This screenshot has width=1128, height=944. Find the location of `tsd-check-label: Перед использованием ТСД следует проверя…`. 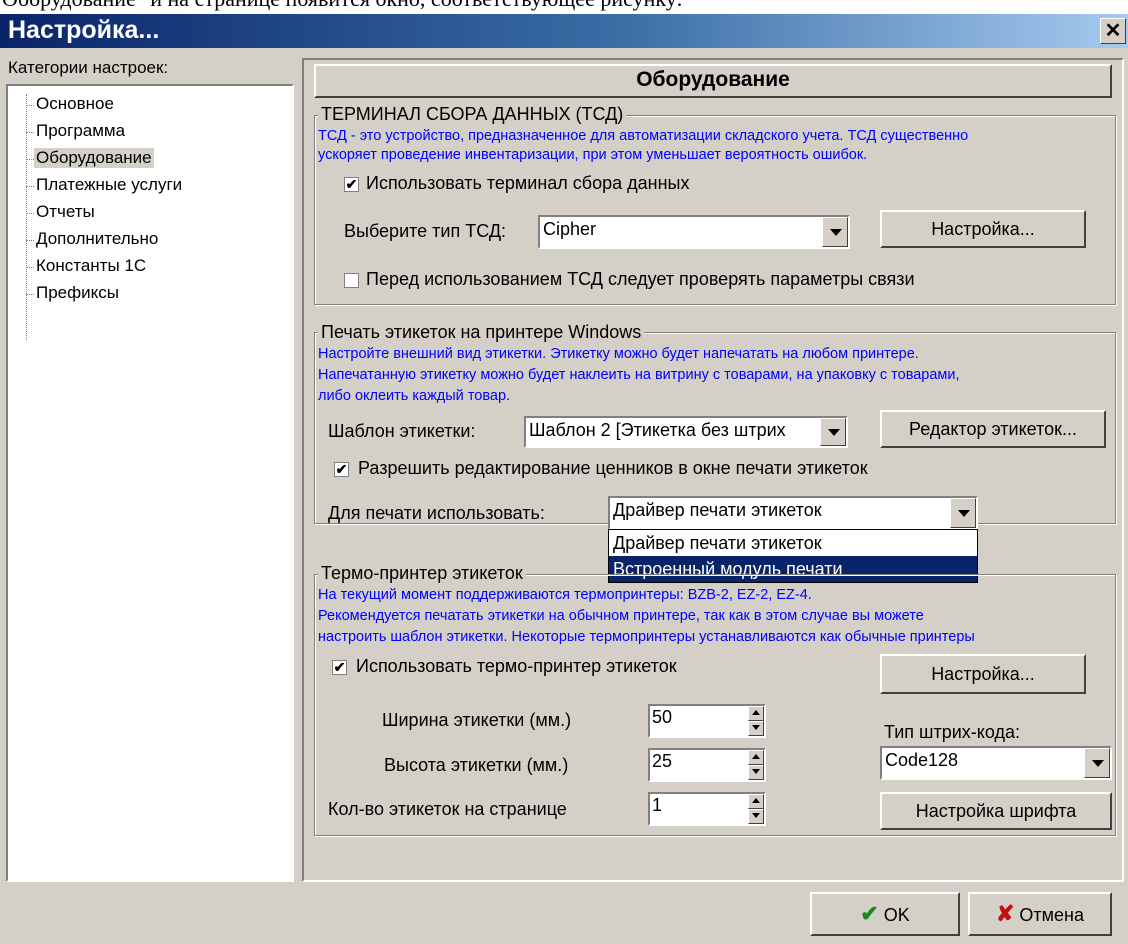

tsd-check-label: Перед использованием ТСД следует проверя… is located at coordinates (640, 279).